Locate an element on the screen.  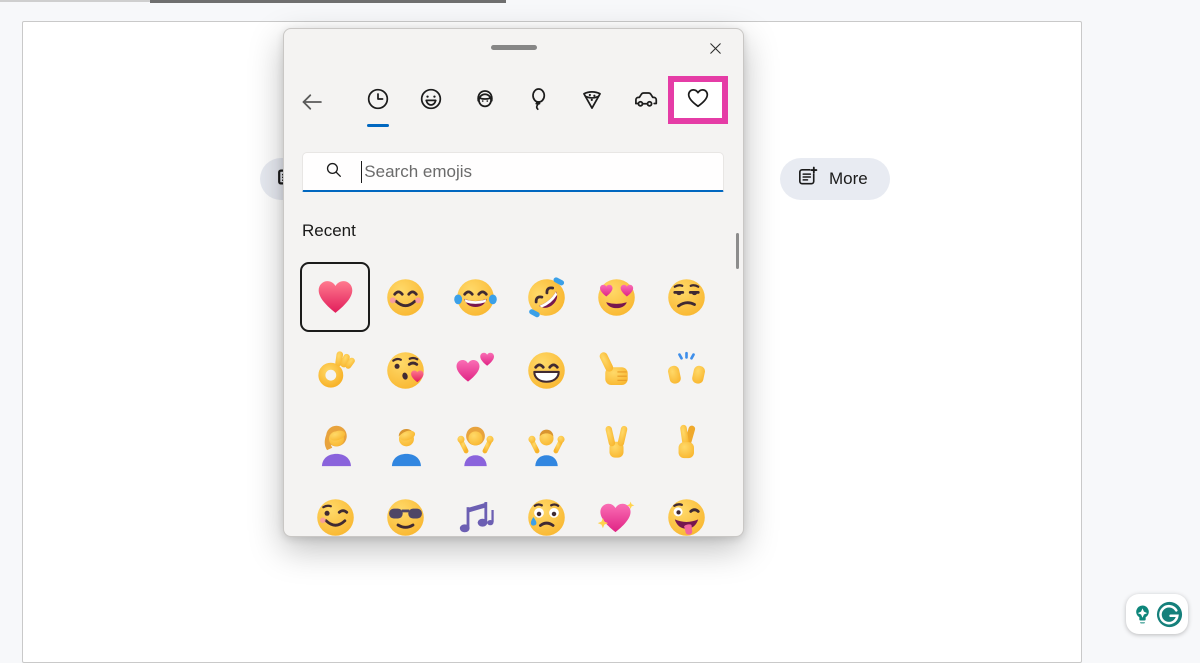
emoji-victory-hand is located at coordinates (616, 444).